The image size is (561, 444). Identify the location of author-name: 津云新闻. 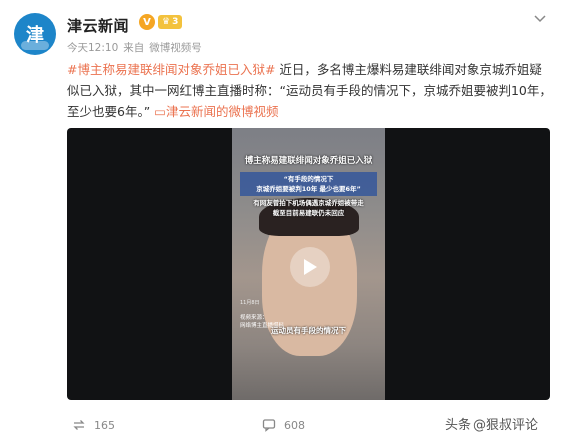
(98, 25).